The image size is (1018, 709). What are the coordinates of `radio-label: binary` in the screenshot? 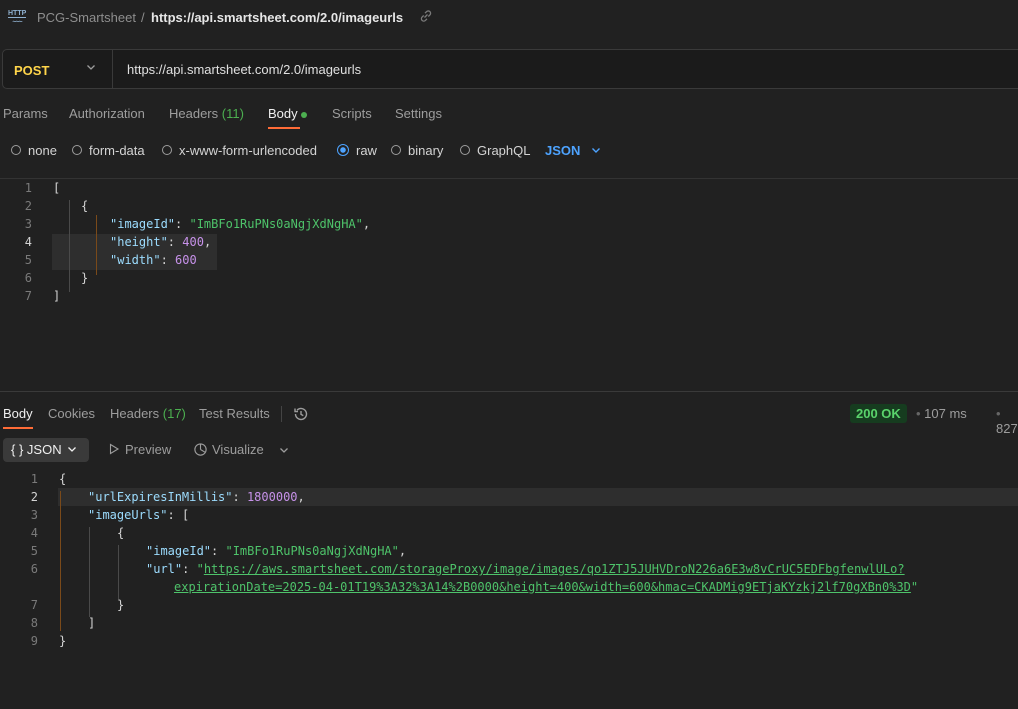 It's located at (426, 150).